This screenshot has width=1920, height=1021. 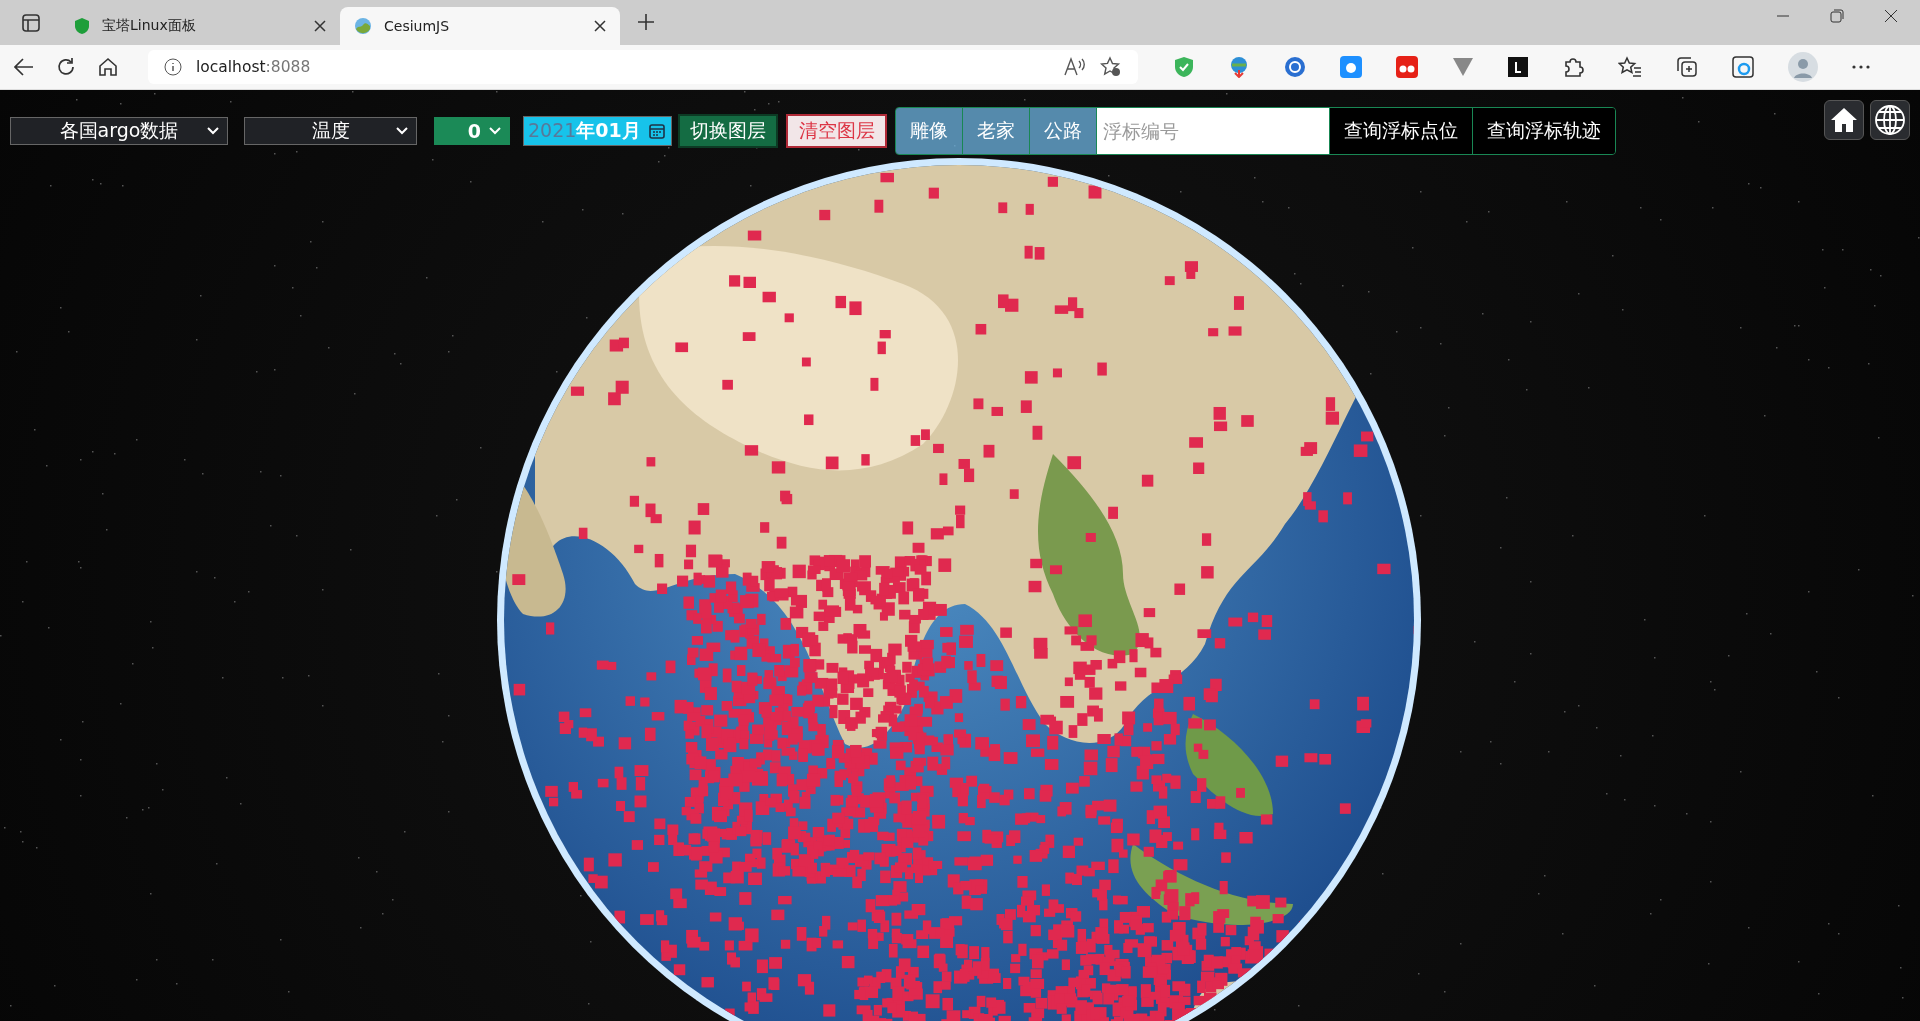 I want to click on url-text: localhost:8088, so click(x=253, y=67).